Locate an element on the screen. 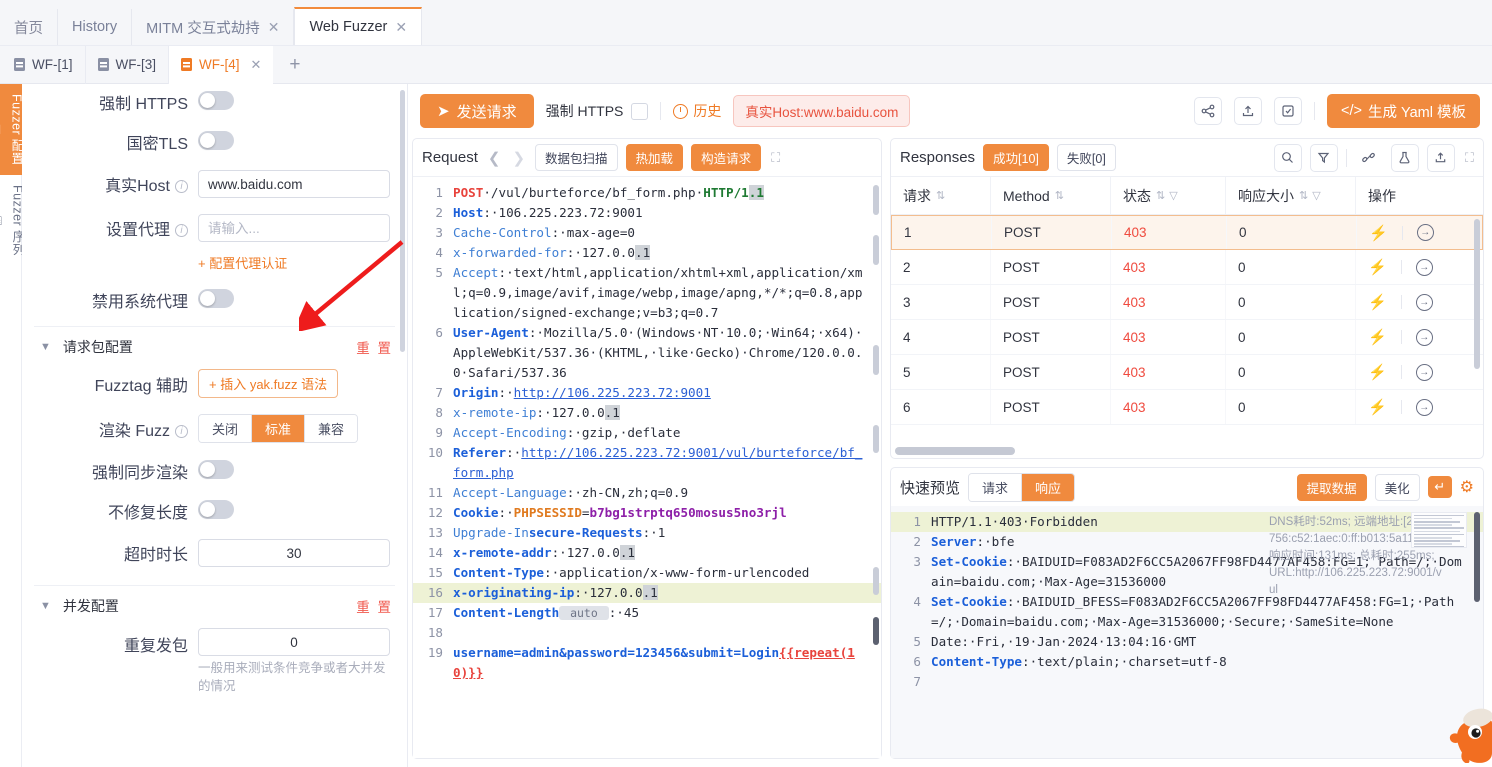 The width and height of the screenshot is (1492, 767). no-fix-length-toggle is located at coordinates (216, 509).